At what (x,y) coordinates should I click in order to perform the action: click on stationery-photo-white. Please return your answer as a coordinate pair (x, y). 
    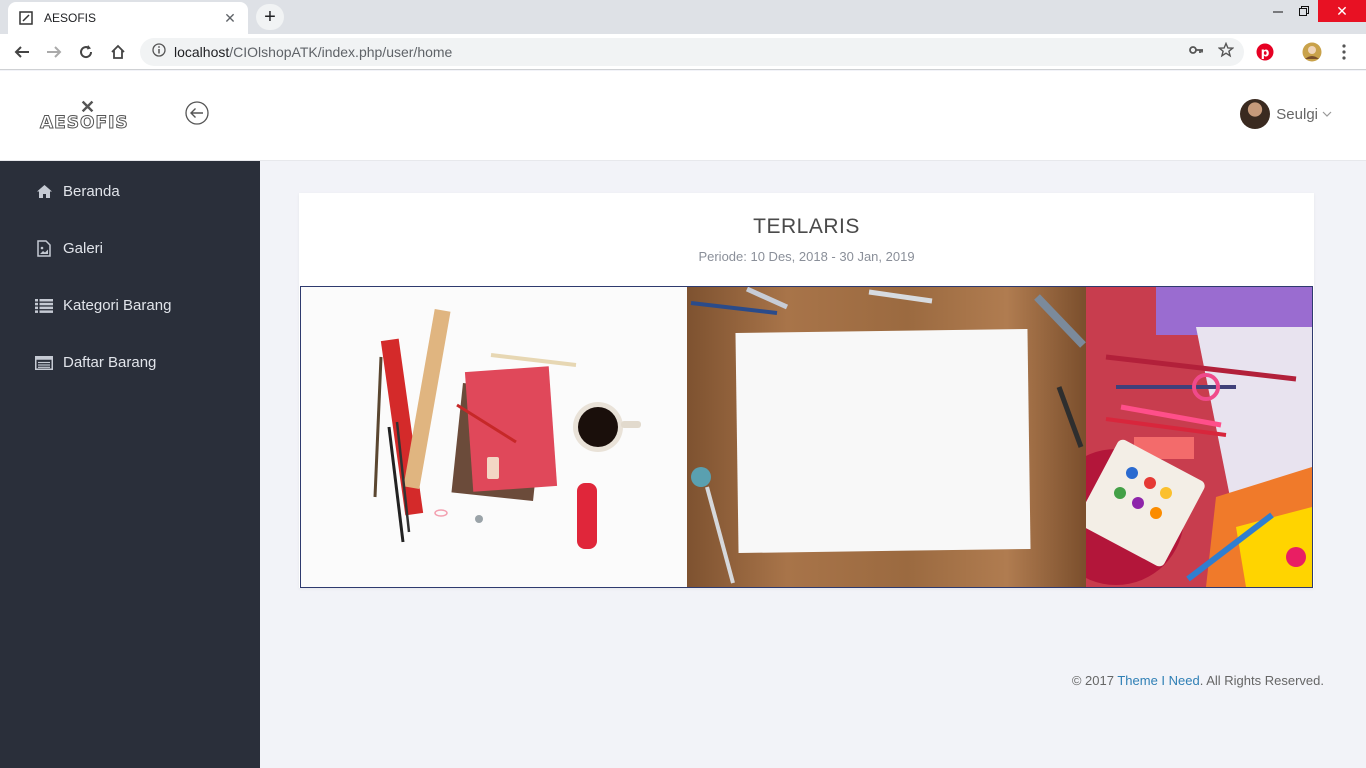
    Looking at the image, I should click on (494, 437).